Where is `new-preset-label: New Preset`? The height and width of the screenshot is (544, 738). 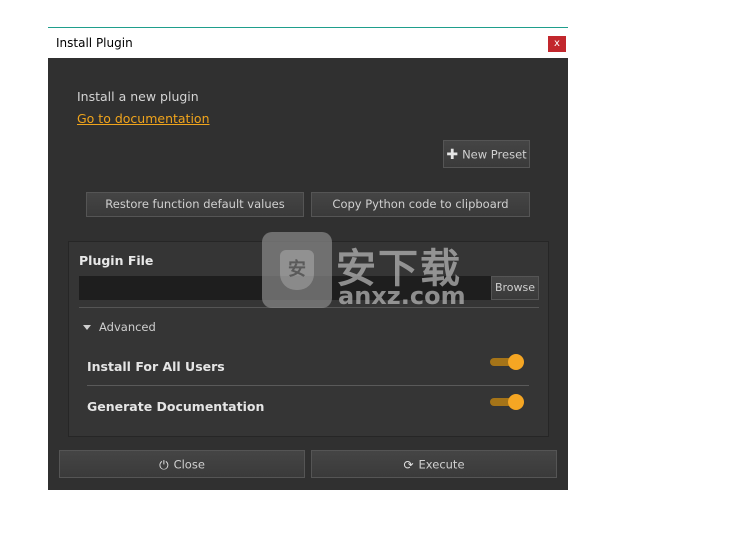
new-preset-label: New Preset is located at coordinates (494, 154).